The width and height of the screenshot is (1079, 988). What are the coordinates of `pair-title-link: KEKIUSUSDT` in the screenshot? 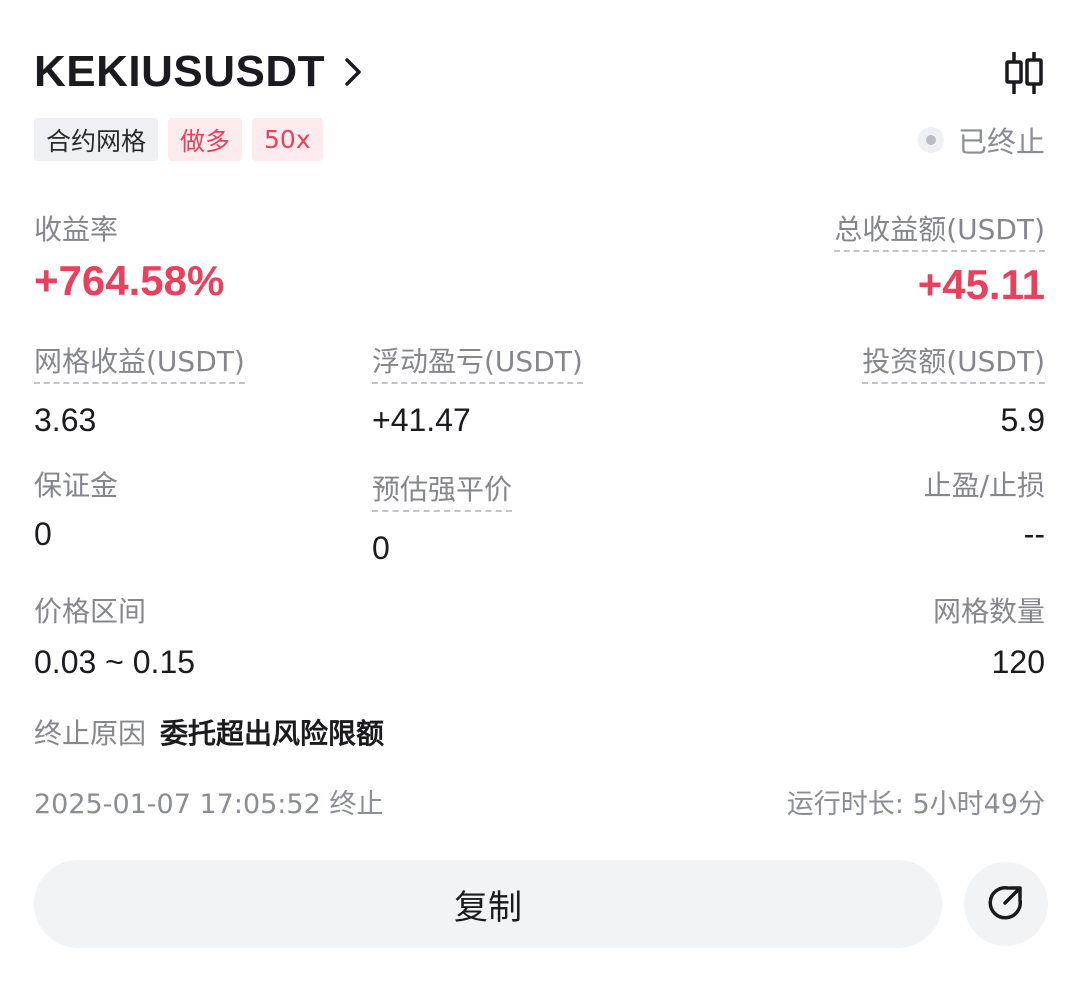 It's located at (539, 72).